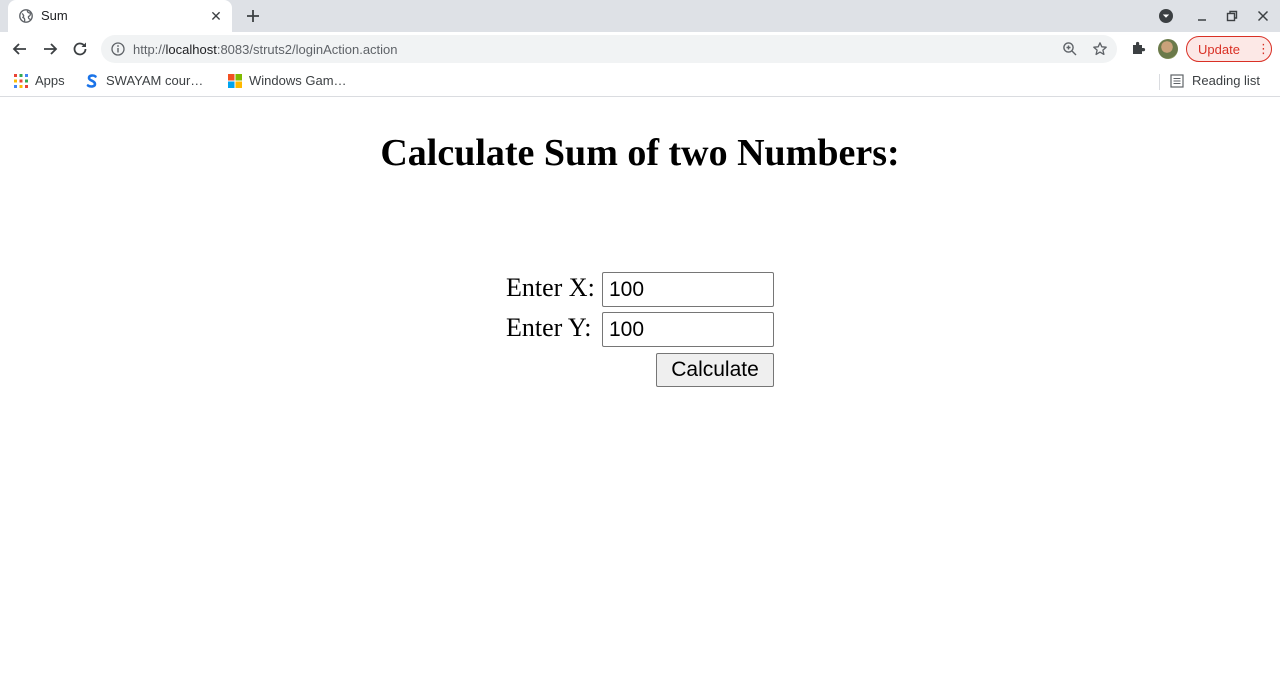 This screenshot has height=697, width=1280. What do you see at coordinates (1177, 81) in the screenshot?
I see `reading-list-icon` at bounding box center [1177, 81].